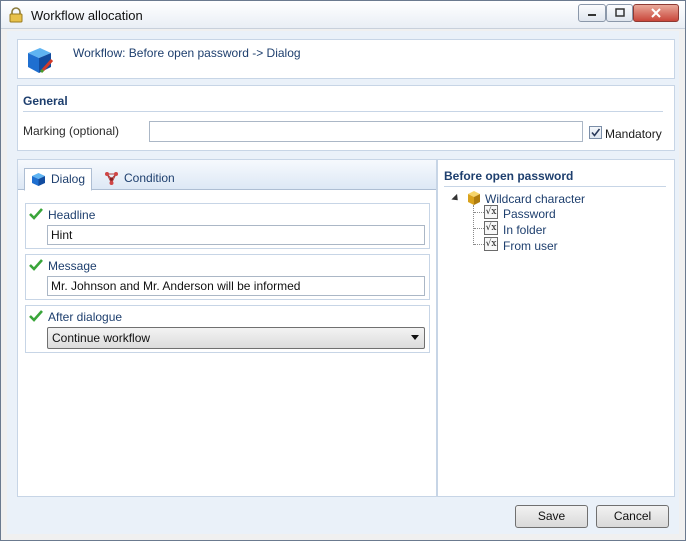 The height and width of the screenshot is (541, 686). Describe the element at coordinates (632, 516) in the screenshot. I see `cancel-button: Cancel` at that location.